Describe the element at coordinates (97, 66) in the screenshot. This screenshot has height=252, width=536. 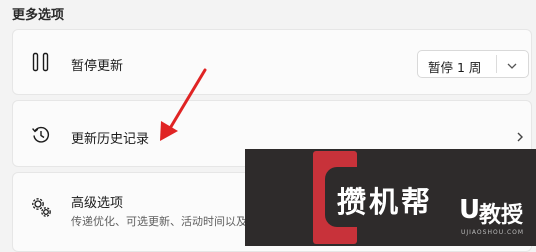
I see `pause-updates-label: 暂停更新` at that location.